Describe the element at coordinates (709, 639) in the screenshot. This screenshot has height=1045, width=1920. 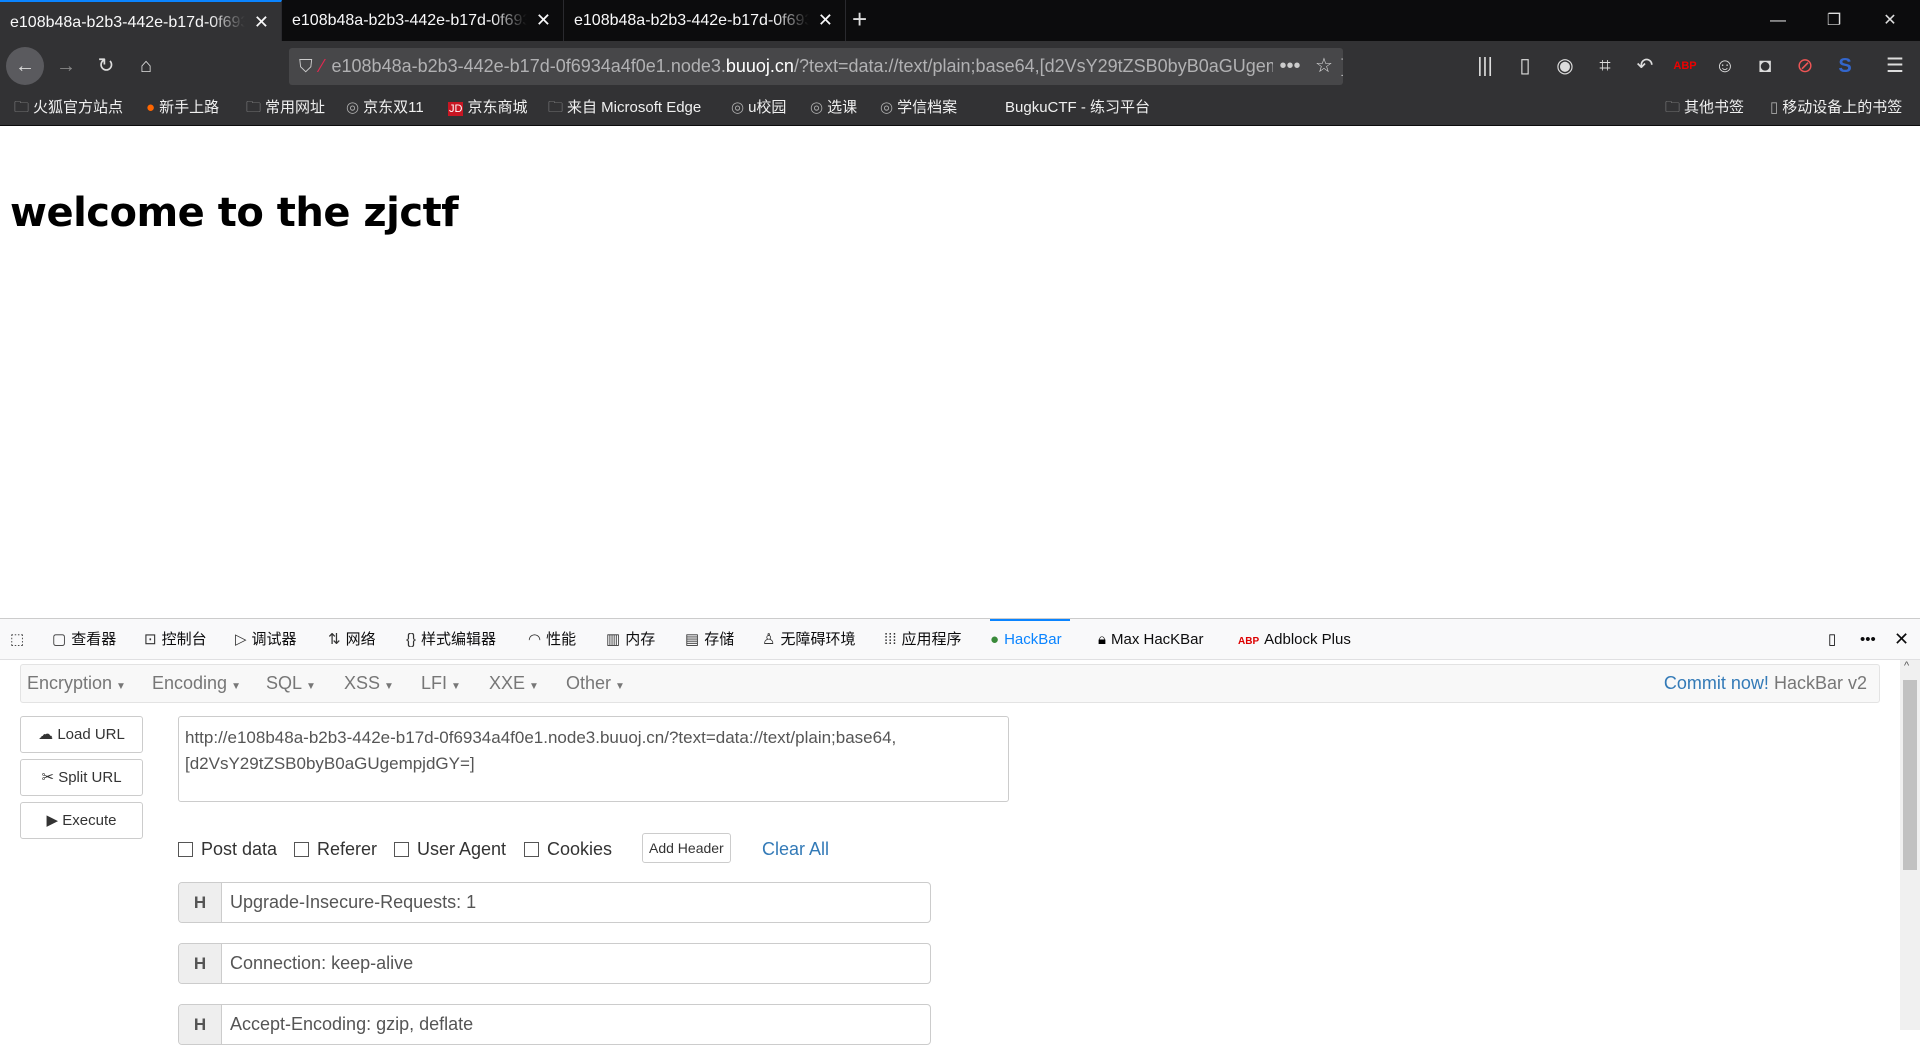
I see `tab-storage: ▤ 存储` at that location.